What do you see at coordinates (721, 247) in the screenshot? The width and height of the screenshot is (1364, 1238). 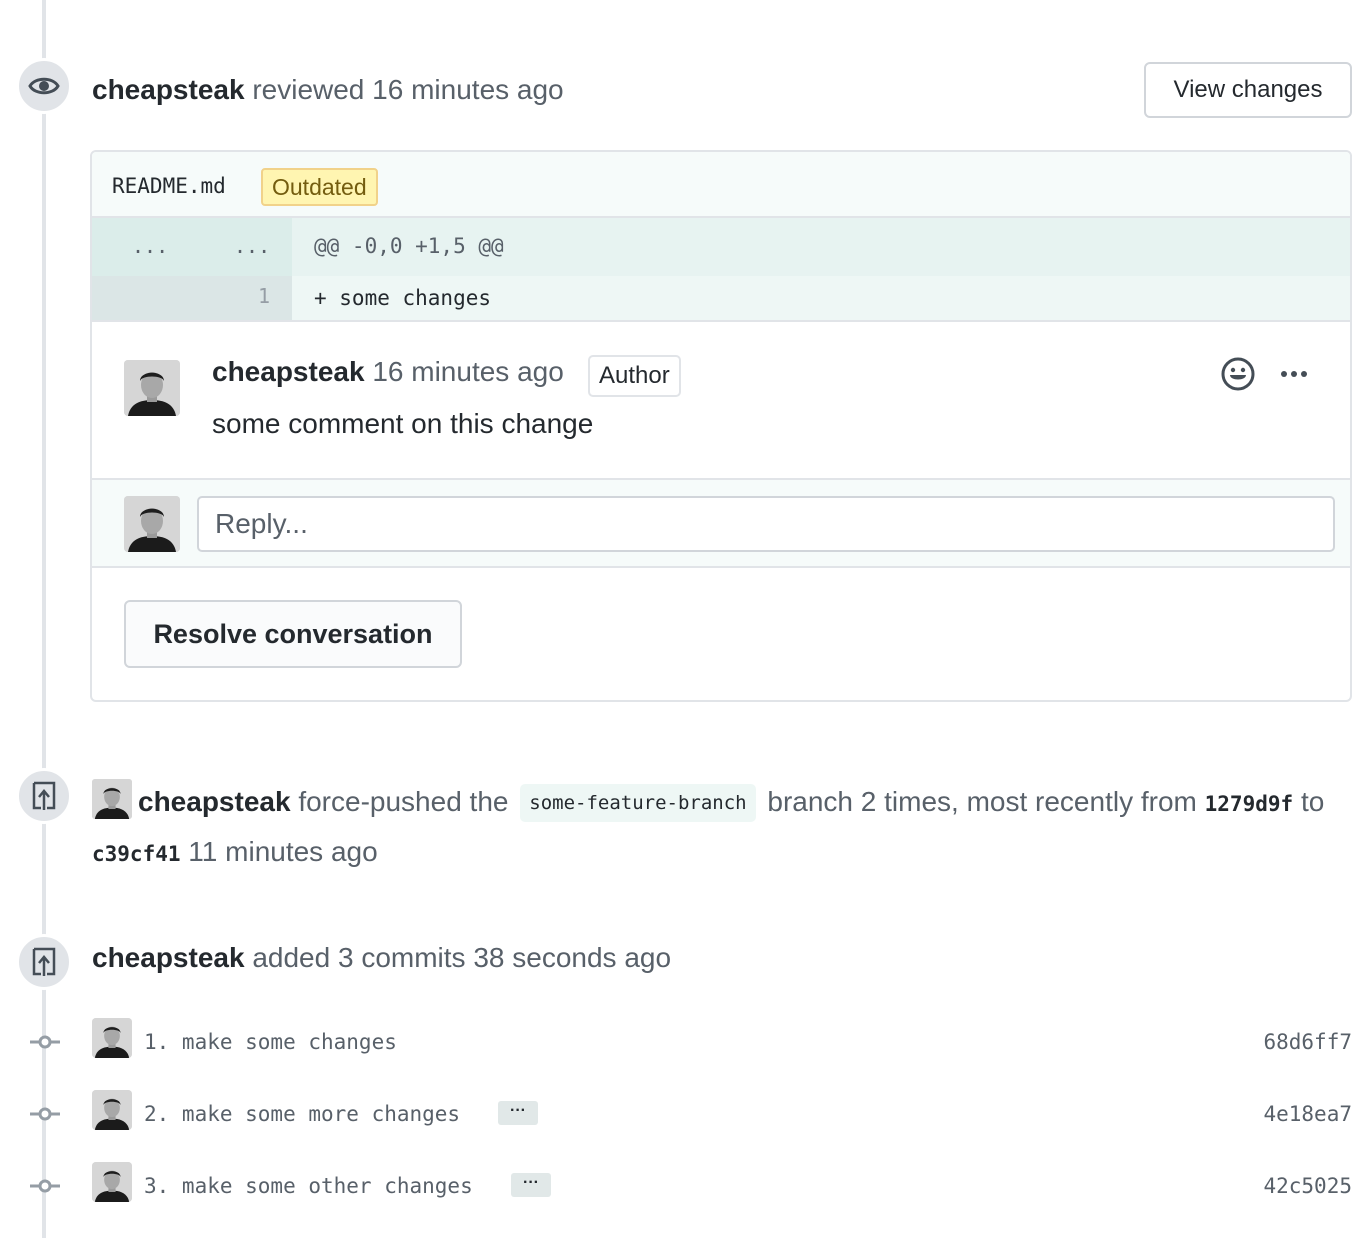 I see `diff-hunk-row: ... ... @@ -0,0 +1,5 @@` at bounding box center [721, 247].